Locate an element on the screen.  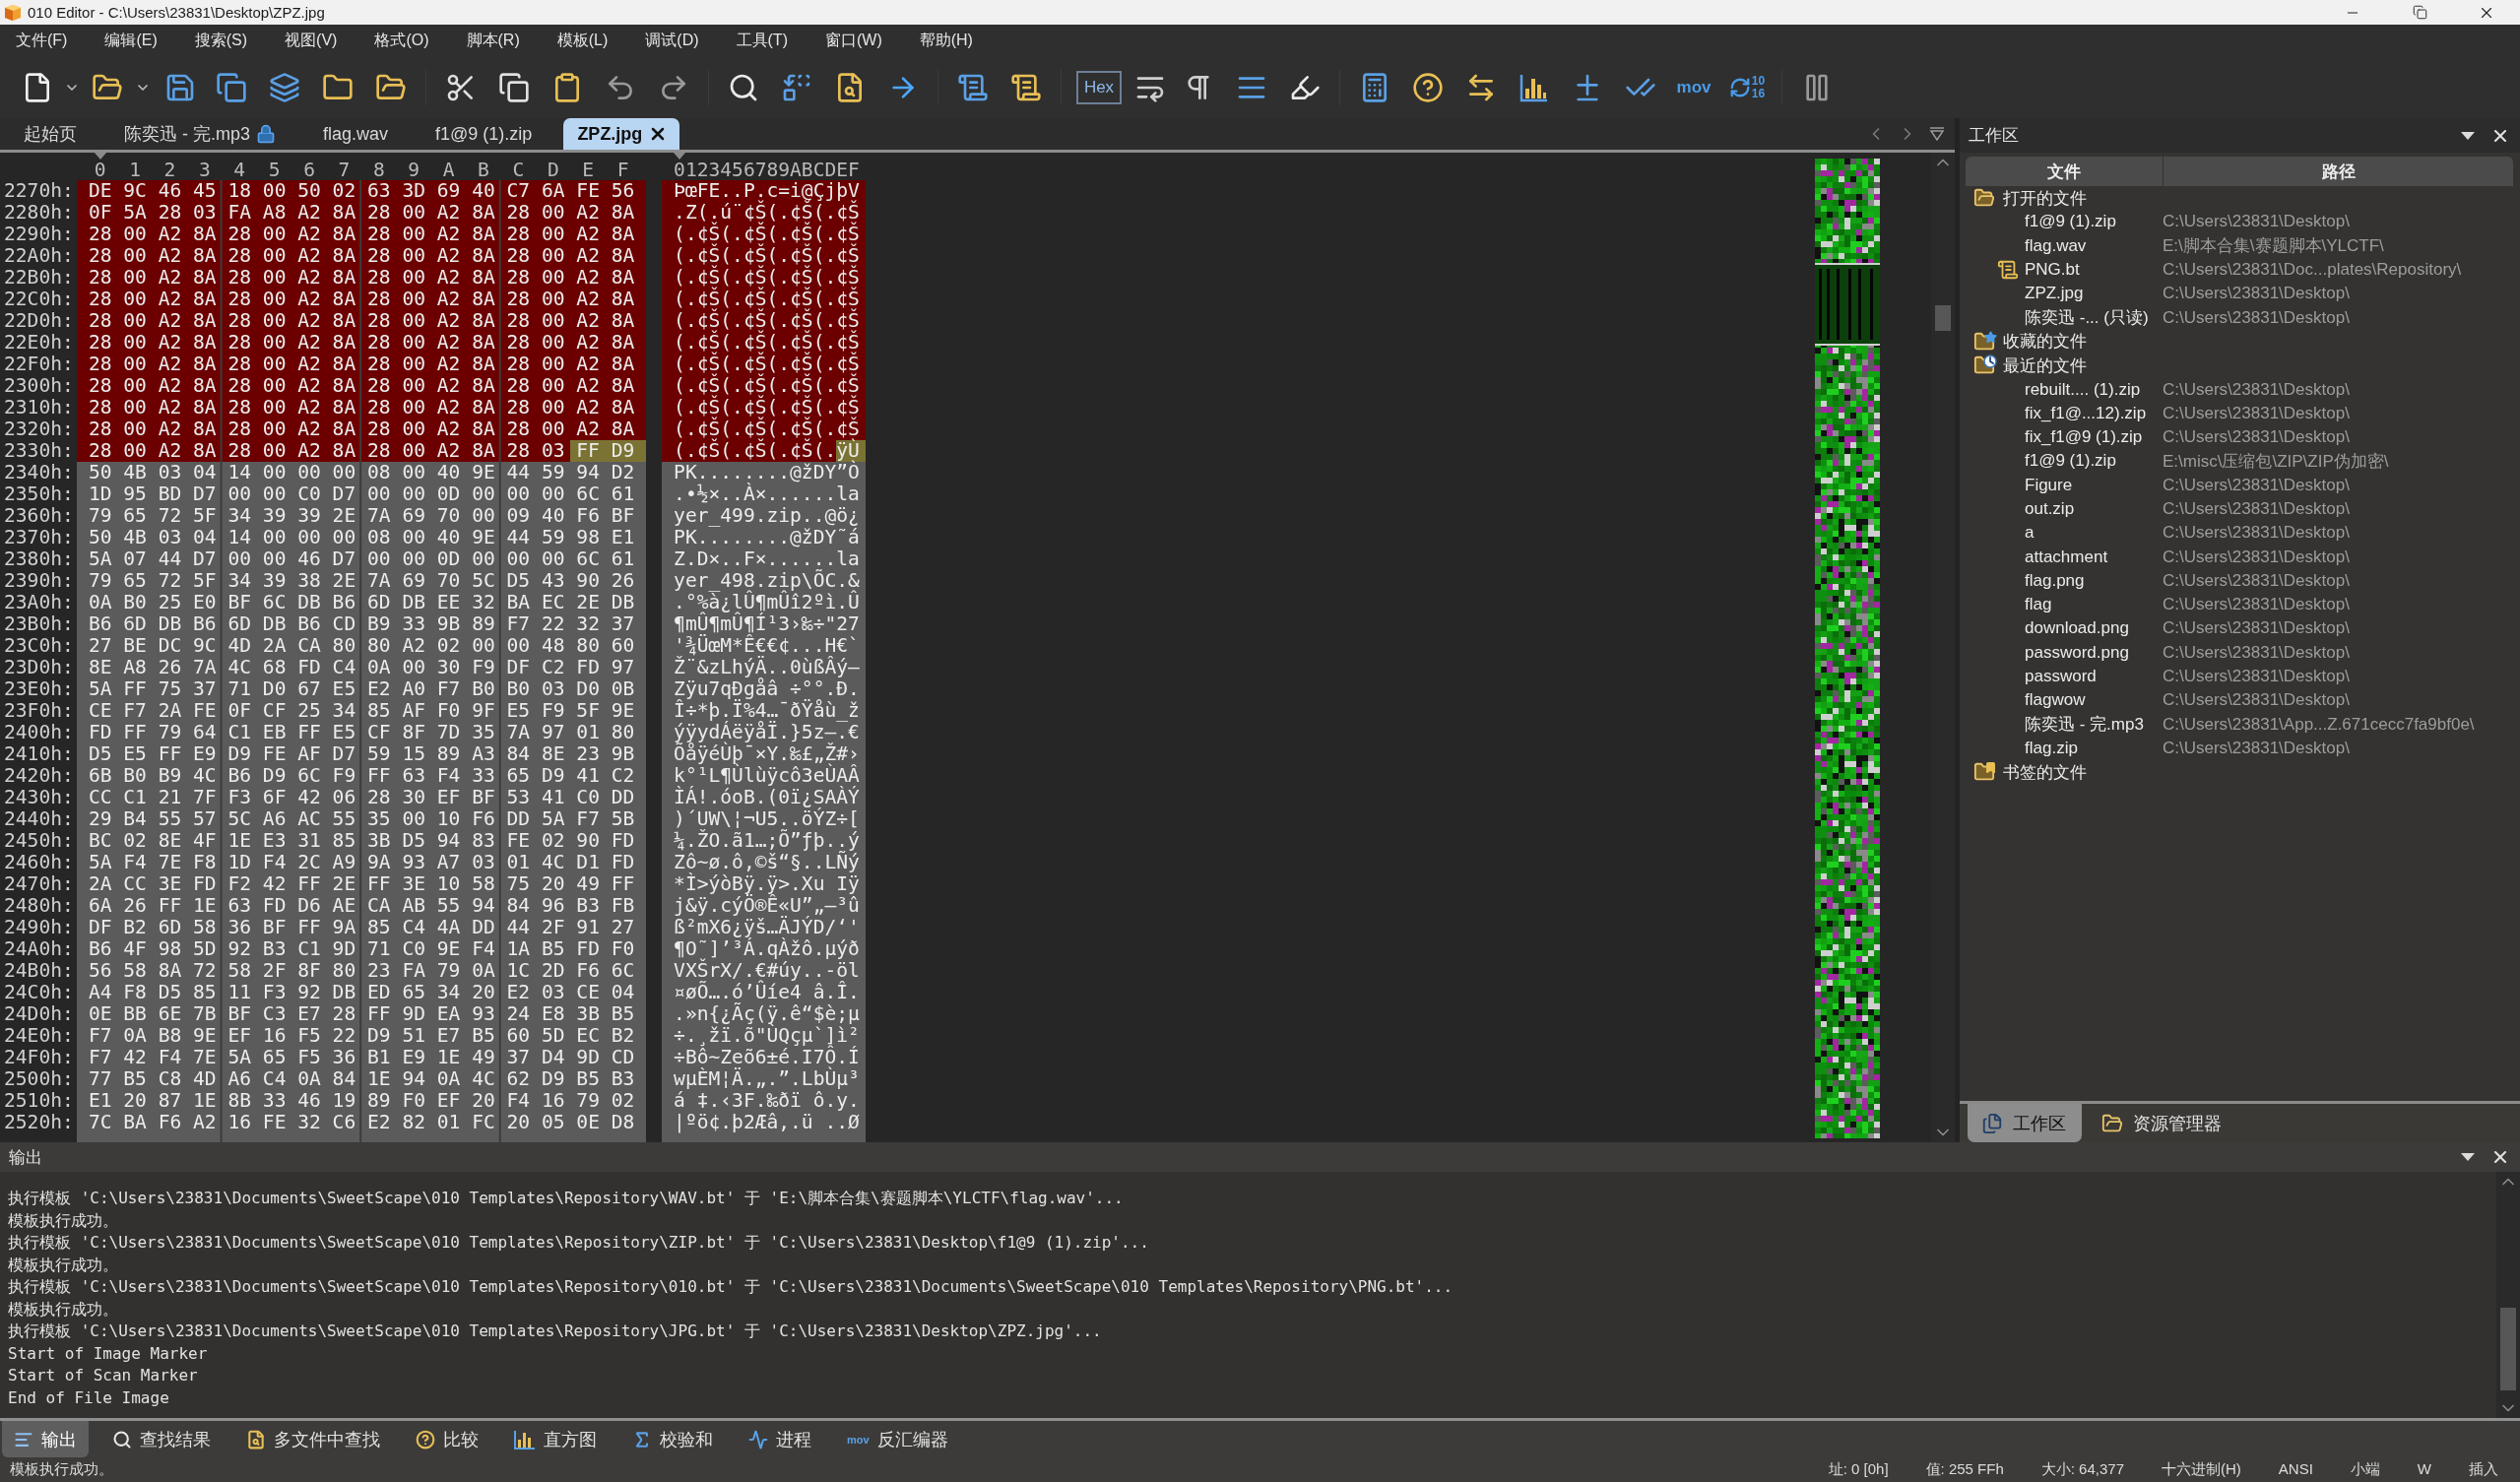
file-name: flag is located at coordinates (2038, 605).